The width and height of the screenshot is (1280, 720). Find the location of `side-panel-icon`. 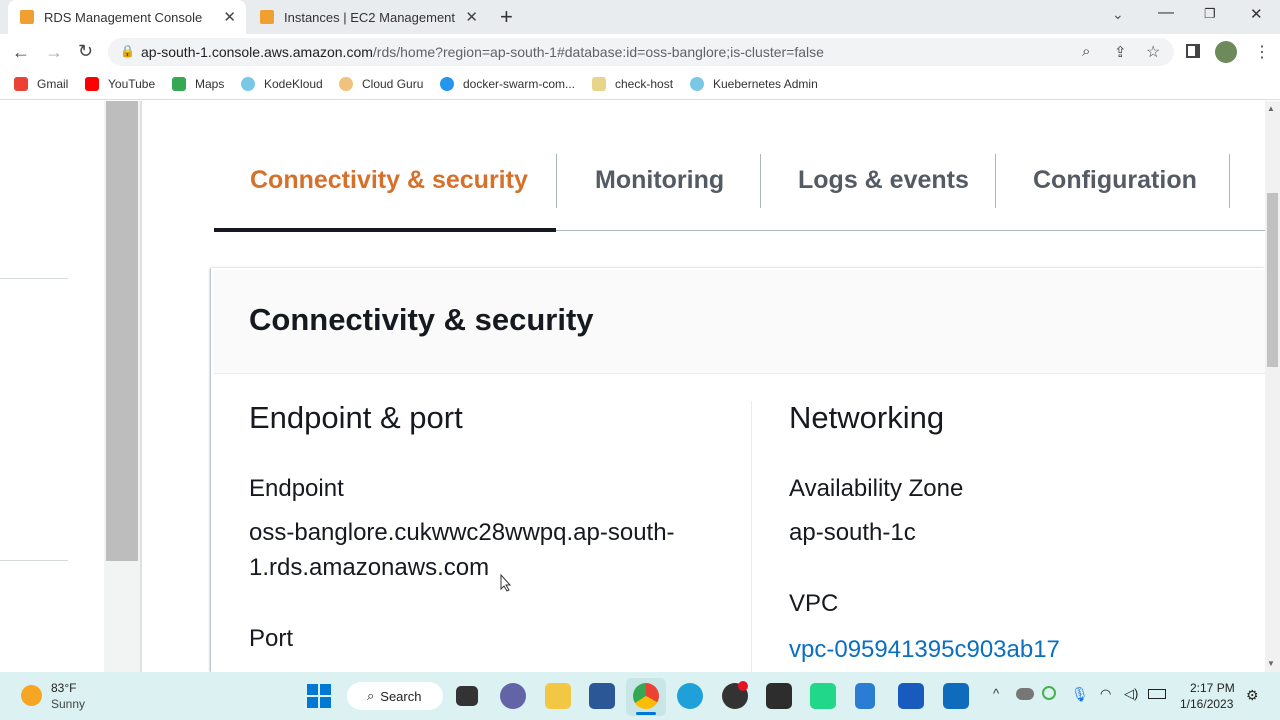

side-panel-icon is located at coordinates (1193, 51).